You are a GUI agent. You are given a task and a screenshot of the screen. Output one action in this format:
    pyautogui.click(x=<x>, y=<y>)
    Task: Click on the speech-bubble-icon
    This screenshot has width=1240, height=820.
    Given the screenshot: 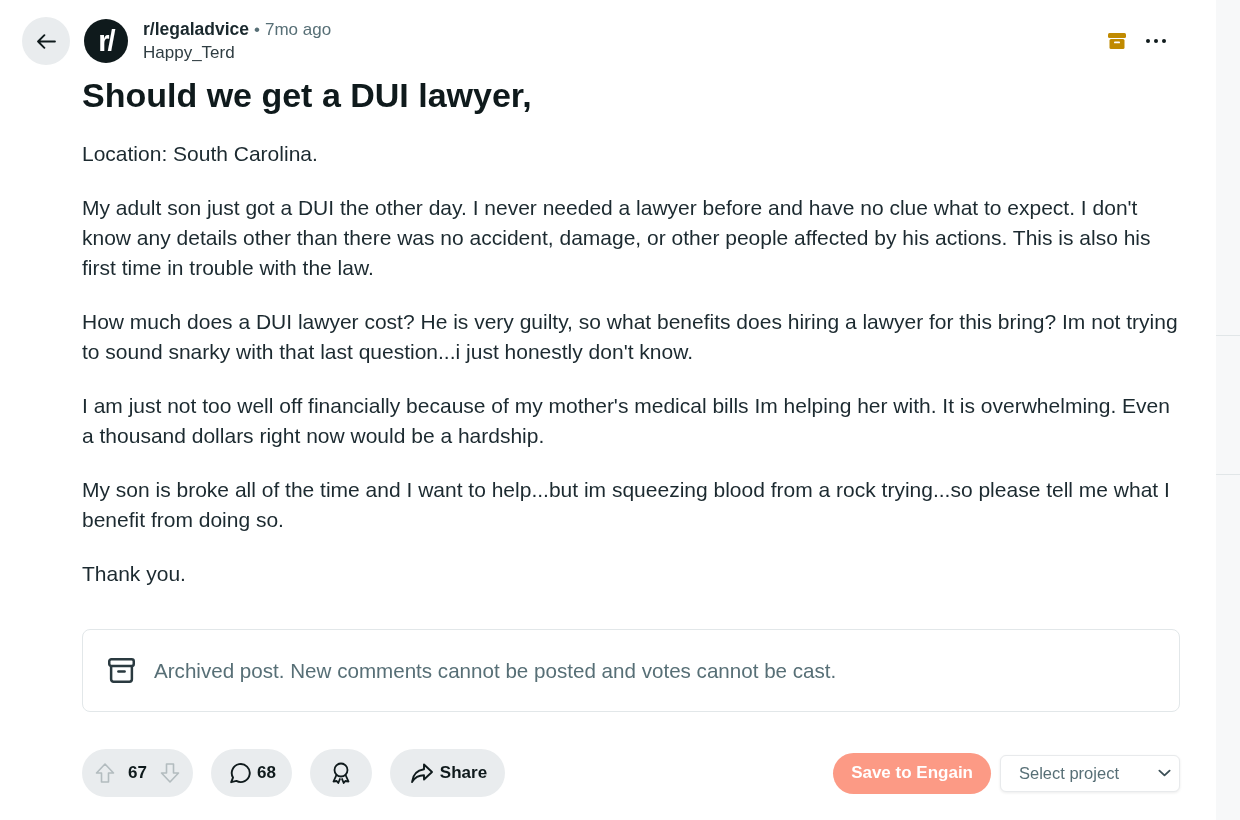 What is the action you would take?
    pyautogui.click(x=239, y=773)
    